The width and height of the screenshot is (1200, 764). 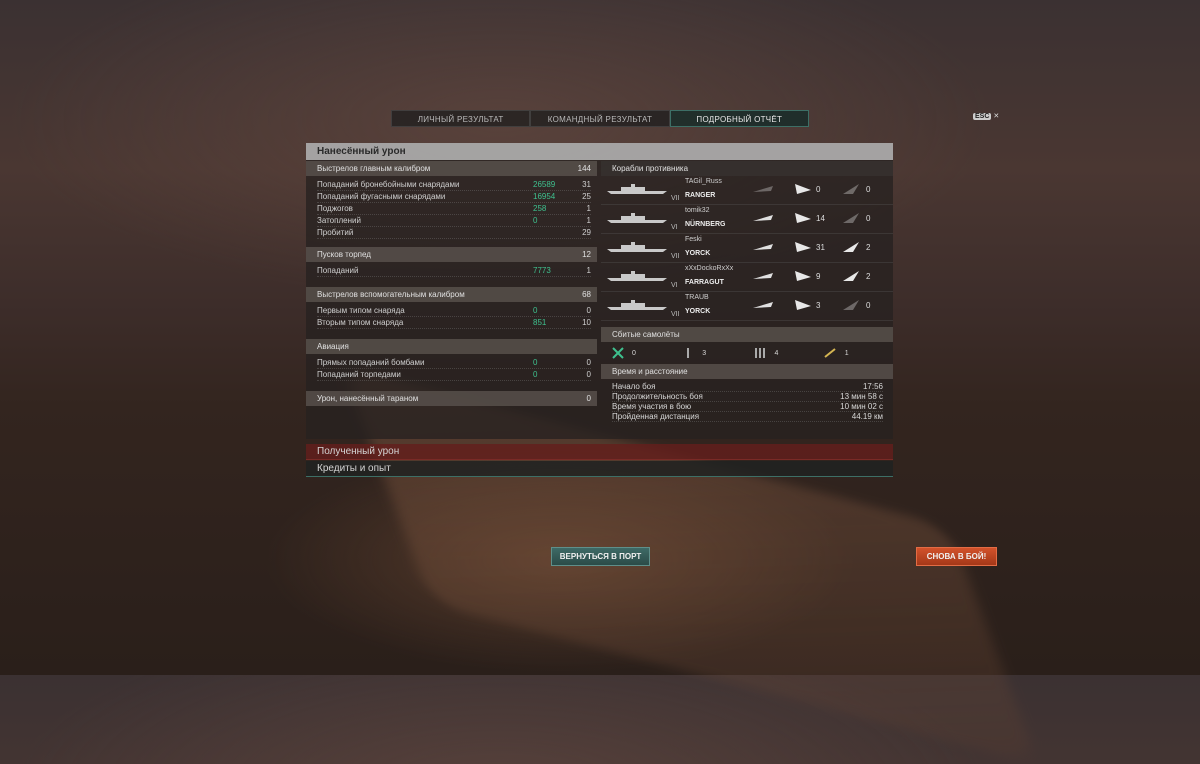 What do you see at coordinates (747, 190) in the screenshot?
I see `enemy-ship-row: VII TAGil_Russ RANGER 0 0` at bounding box center [747, 190].